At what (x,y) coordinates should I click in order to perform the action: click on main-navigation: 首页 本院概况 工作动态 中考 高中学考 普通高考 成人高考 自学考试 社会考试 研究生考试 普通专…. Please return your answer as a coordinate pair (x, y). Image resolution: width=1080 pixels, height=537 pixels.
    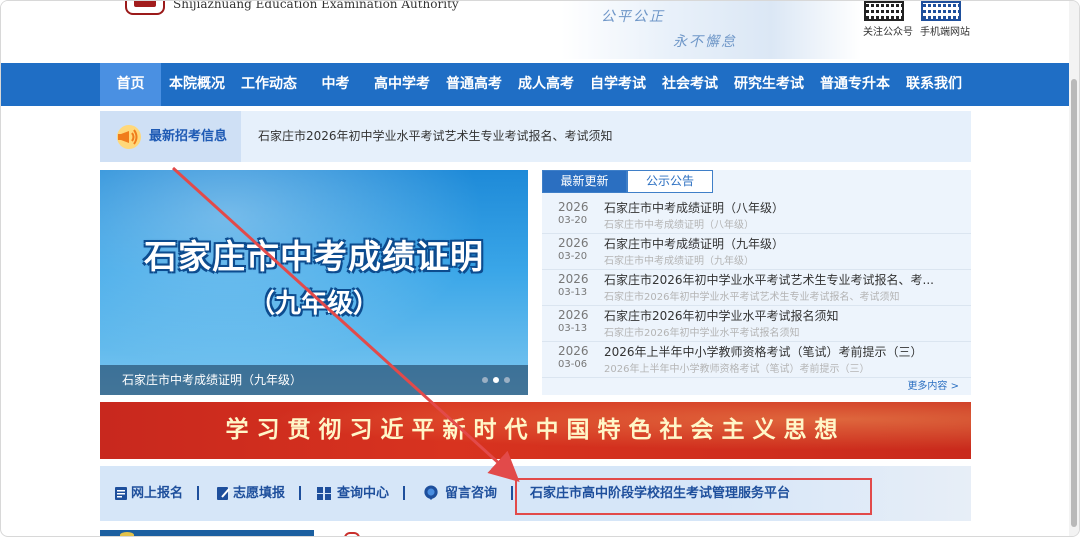
    Looking at the image, I should click on (536, 84).